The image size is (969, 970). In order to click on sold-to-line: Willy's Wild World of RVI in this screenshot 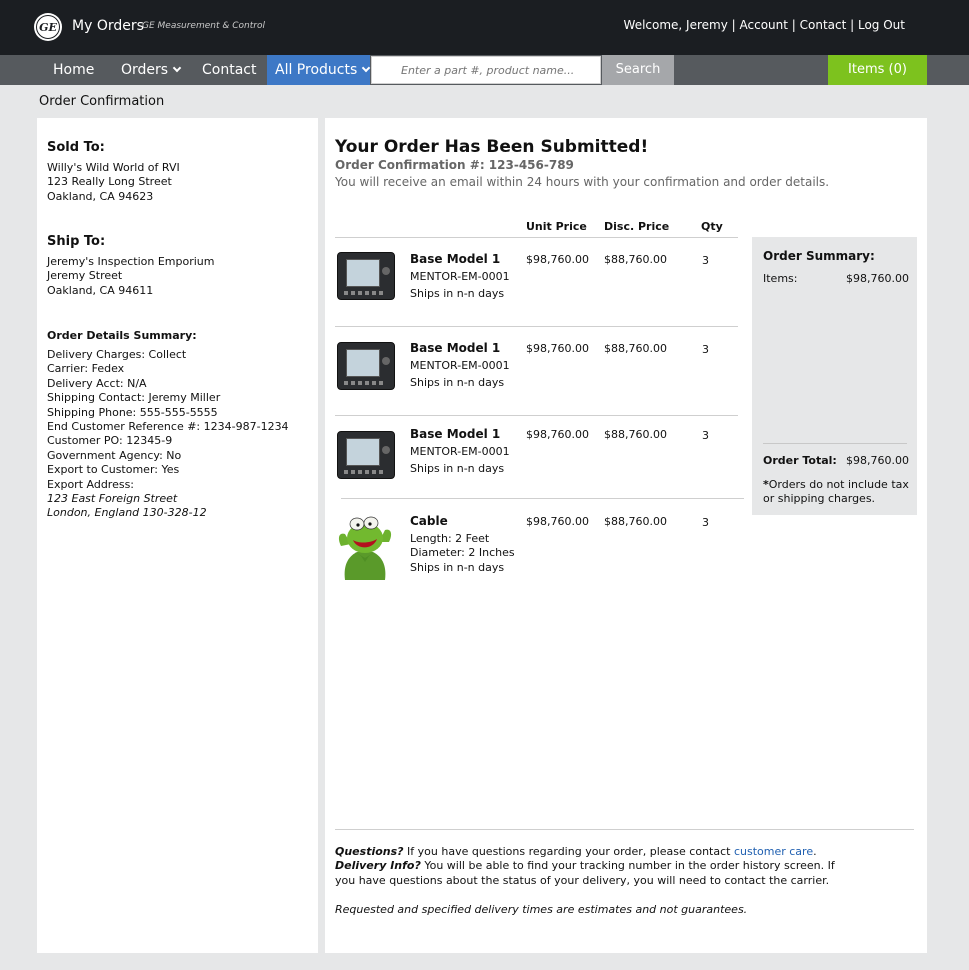, I will do `click(113, 167)`.